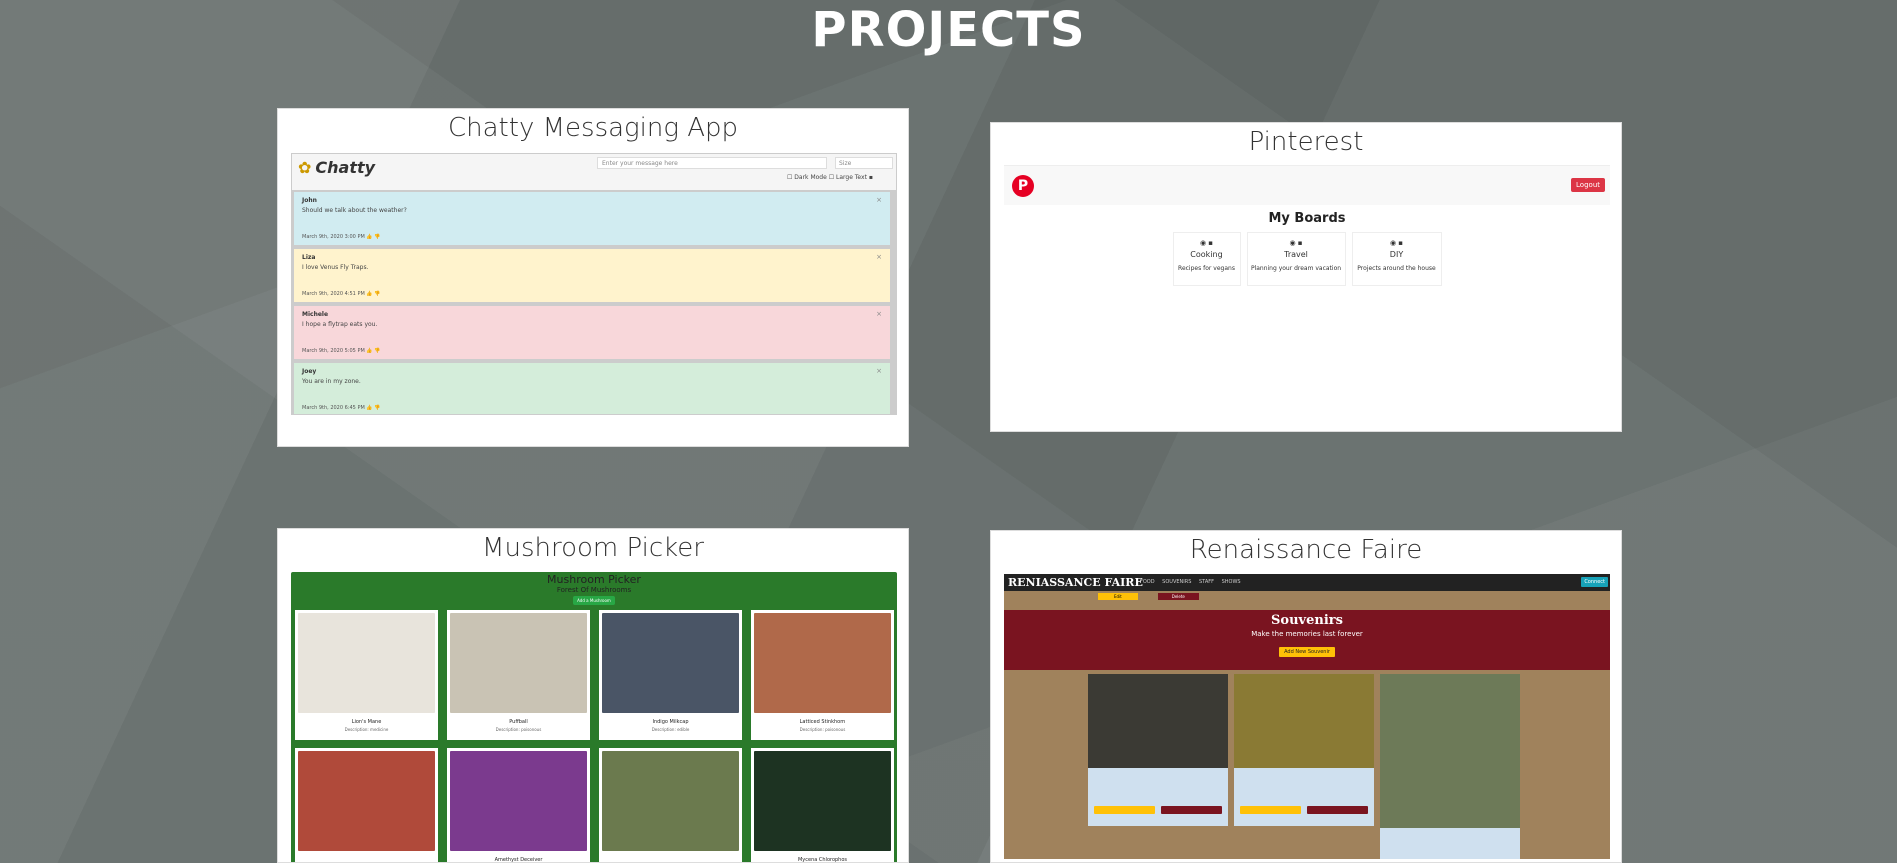 Image resolution: width=1897 pixels, height=863 pixels. I want to click on board-name: Travel, so click(1296, 254).